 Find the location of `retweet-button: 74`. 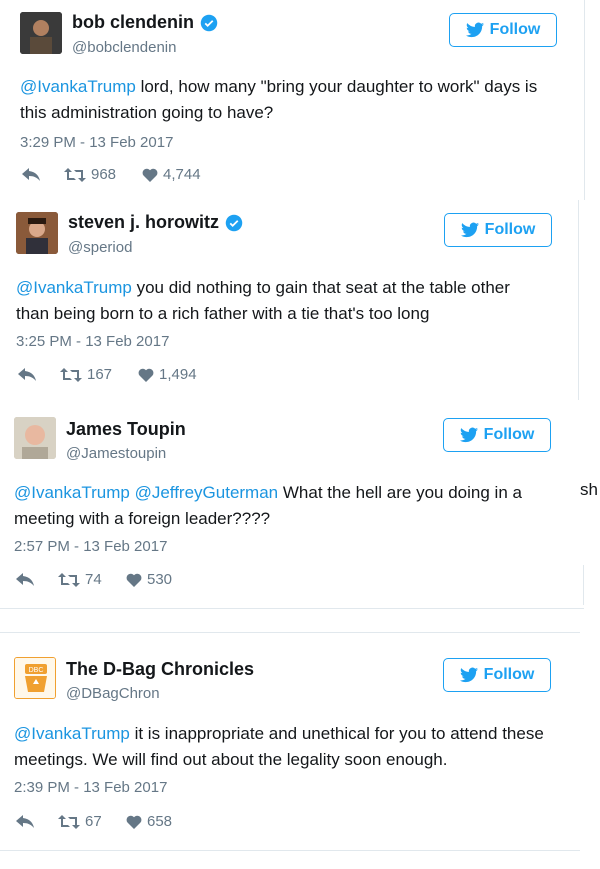

retweet-button: 74 is located at coordinates (92, 579).